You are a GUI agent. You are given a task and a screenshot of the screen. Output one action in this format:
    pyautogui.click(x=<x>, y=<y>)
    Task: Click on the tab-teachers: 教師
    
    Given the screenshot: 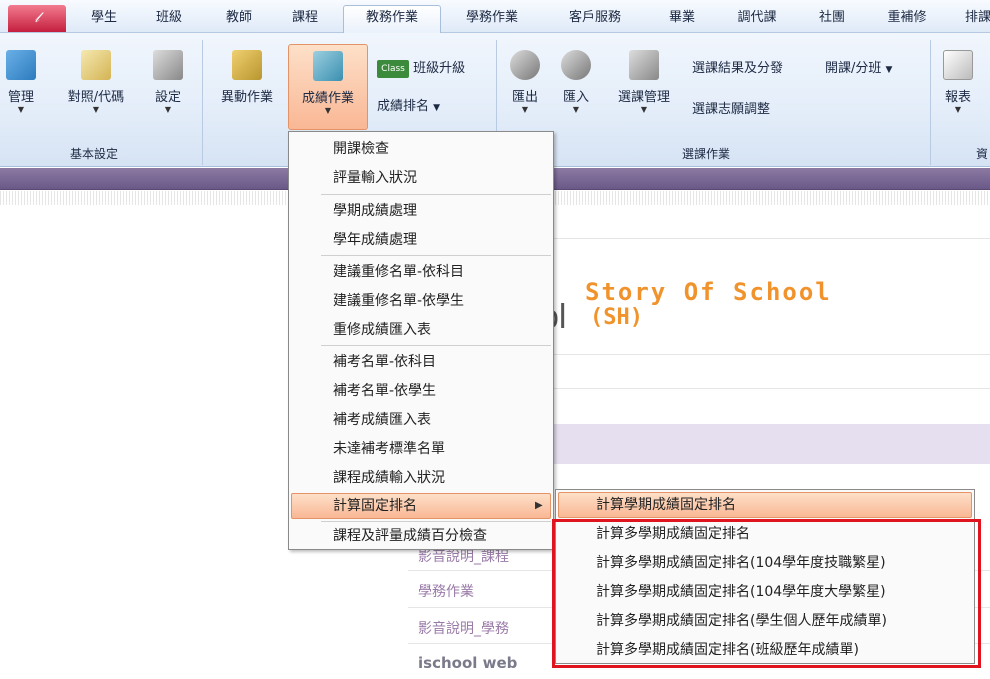 What is the action you would take?
    pyautogui.click(x=239, y=20)
    